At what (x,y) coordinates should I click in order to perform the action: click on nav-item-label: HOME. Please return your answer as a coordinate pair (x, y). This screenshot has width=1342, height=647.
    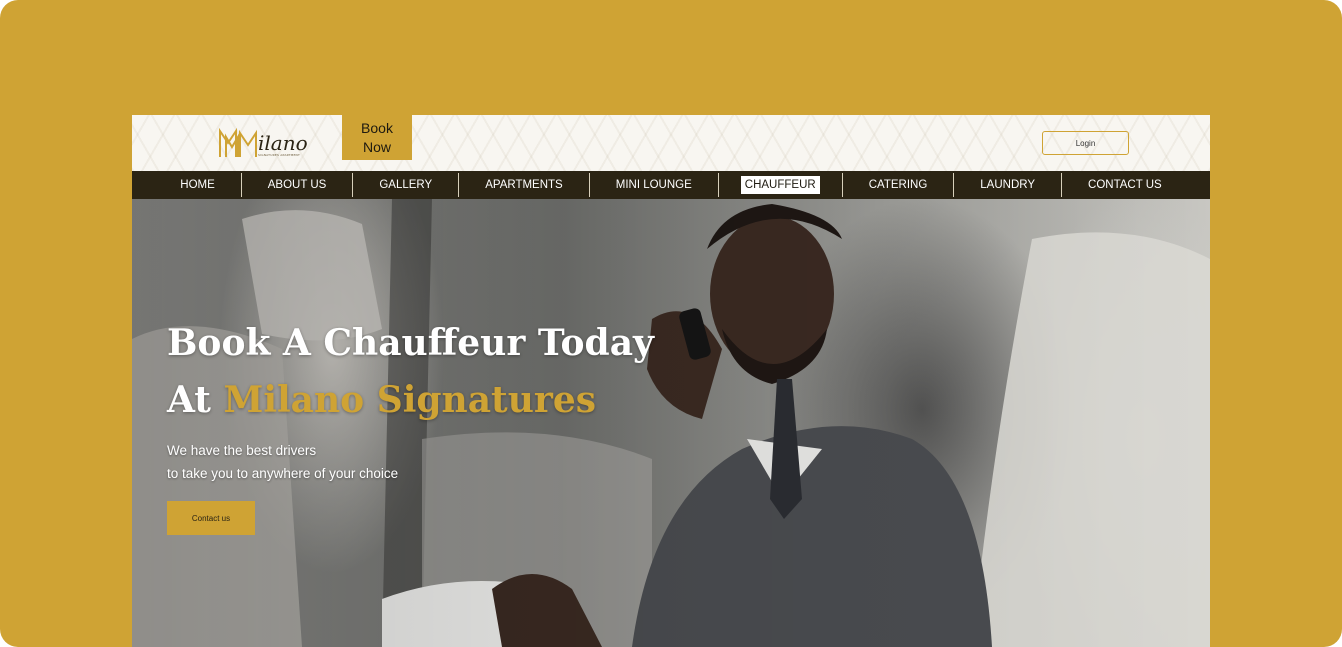
    Looking at the image, I should click on (197, 185).